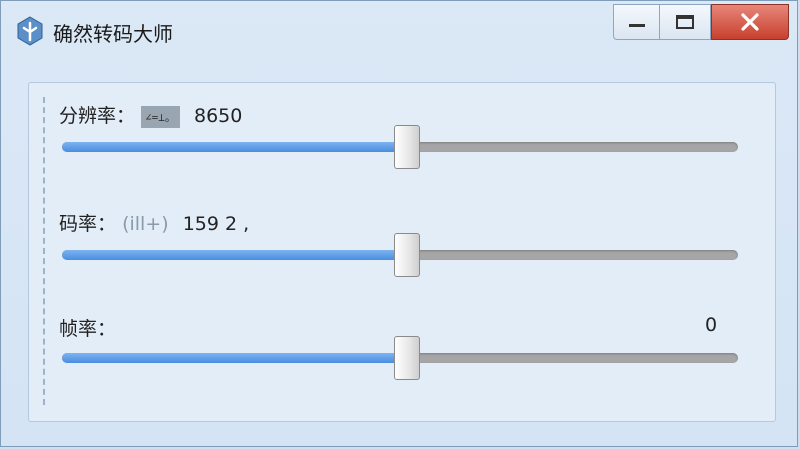 The width and height of the screenshot is (800, 449). Describe the element at coordinates (218, 116) in the screenshot. I see `resolution-value: 8650` at that location.